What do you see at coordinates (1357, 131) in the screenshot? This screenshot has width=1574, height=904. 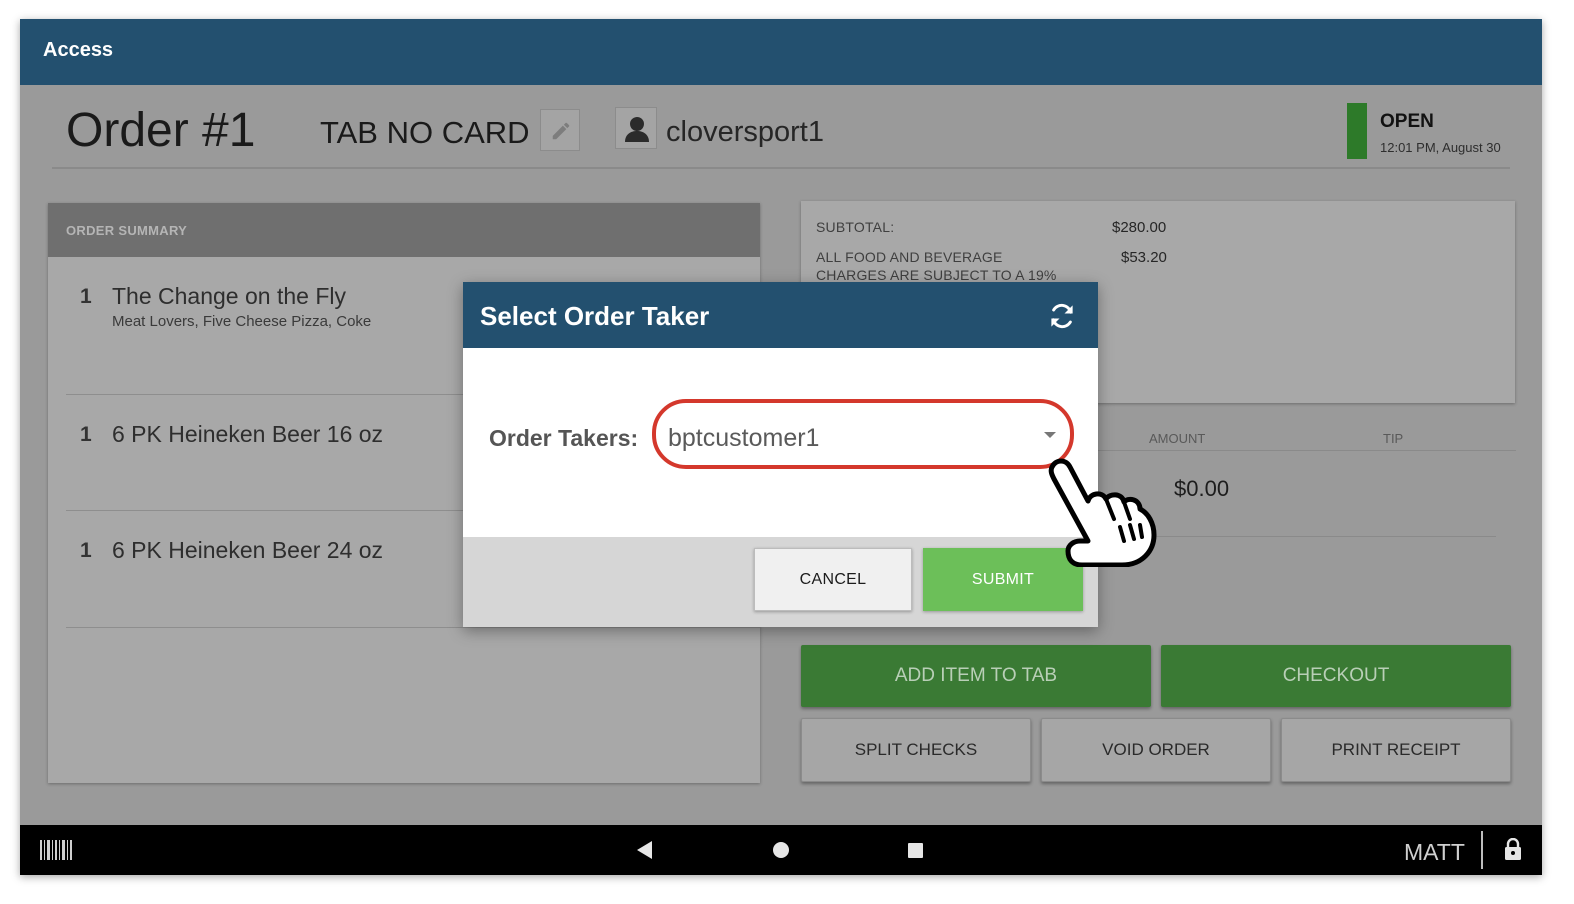 I see `status-indicator` at bounding box center [1357, 131].